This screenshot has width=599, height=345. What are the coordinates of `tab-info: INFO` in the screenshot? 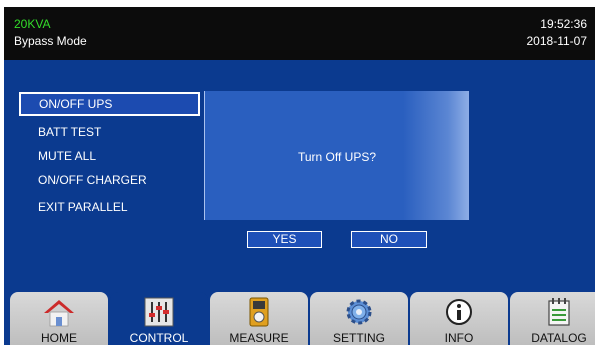 It's located at (459, 318).